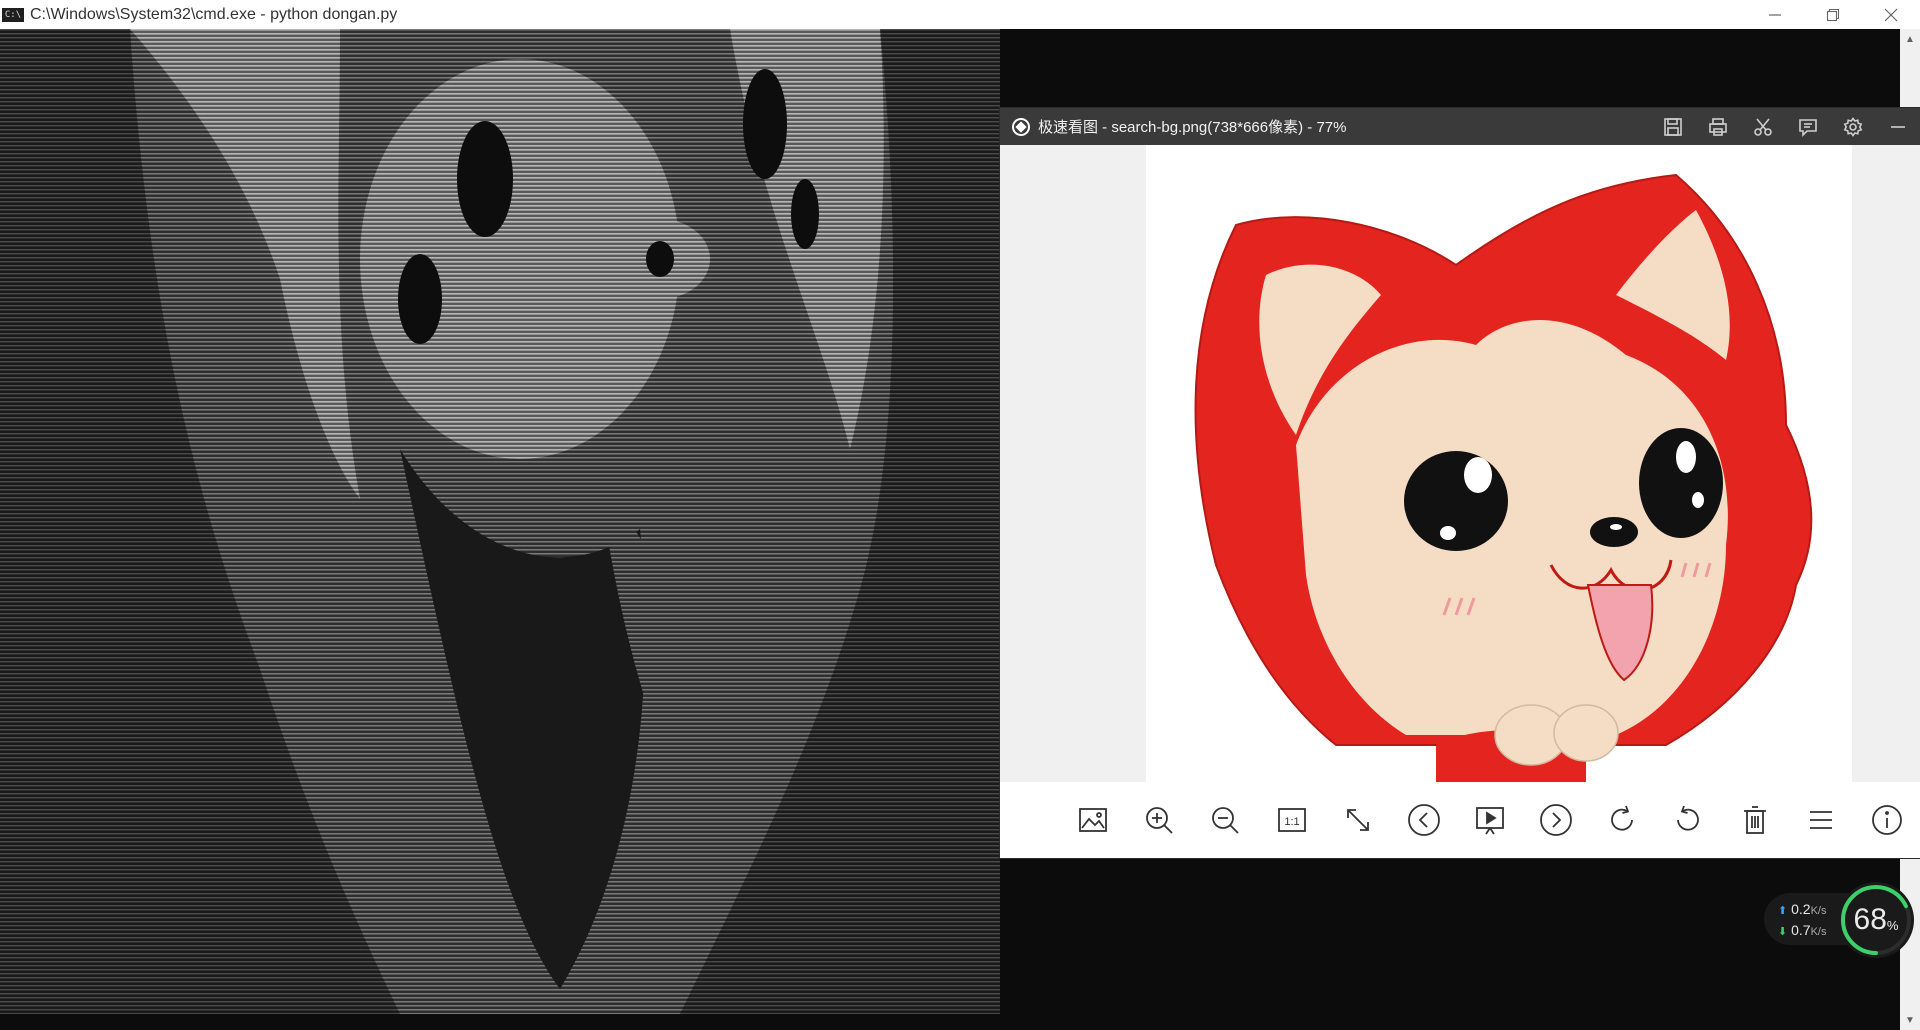 The width and height of the screenshot is (1920, 1030). I want to click on save-icon, so click(1672, 126).